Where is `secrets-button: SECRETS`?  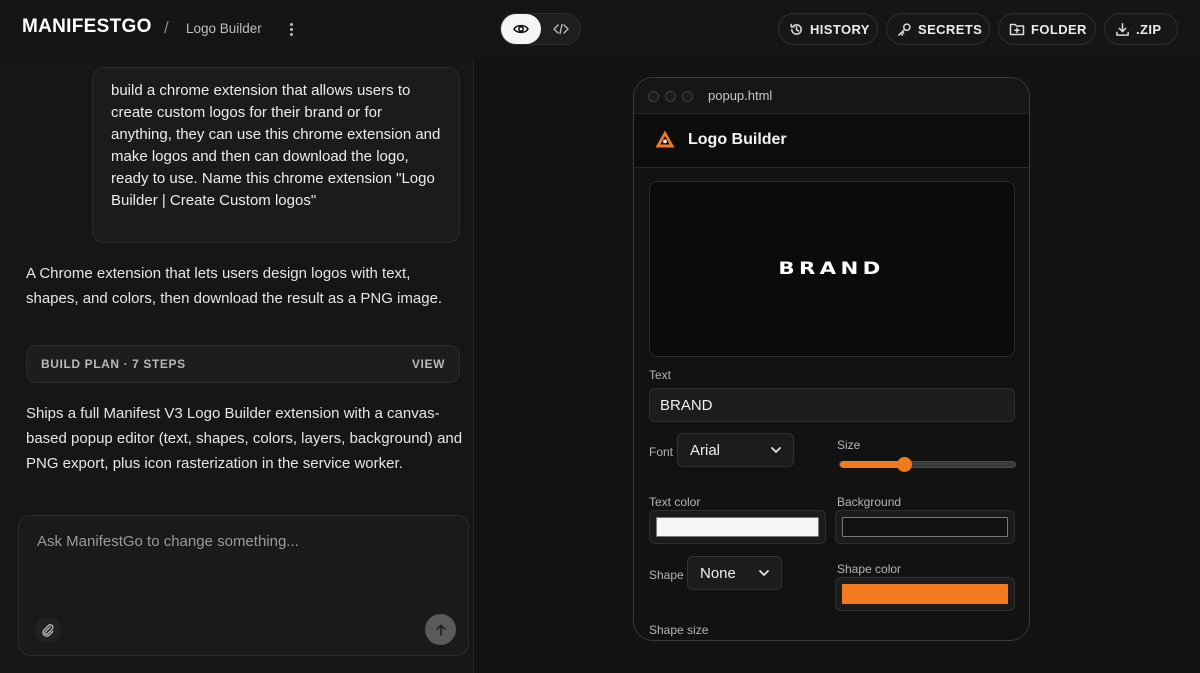
secrets-button: SECRETS is located at coordinates (938, 29).